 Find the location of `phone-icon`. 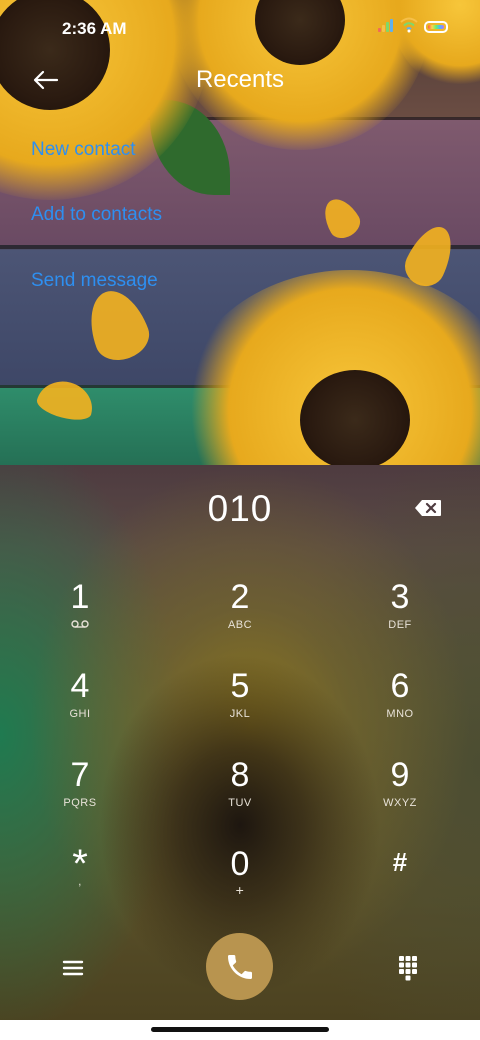

phone-icon is located at coordinates (239, 966).